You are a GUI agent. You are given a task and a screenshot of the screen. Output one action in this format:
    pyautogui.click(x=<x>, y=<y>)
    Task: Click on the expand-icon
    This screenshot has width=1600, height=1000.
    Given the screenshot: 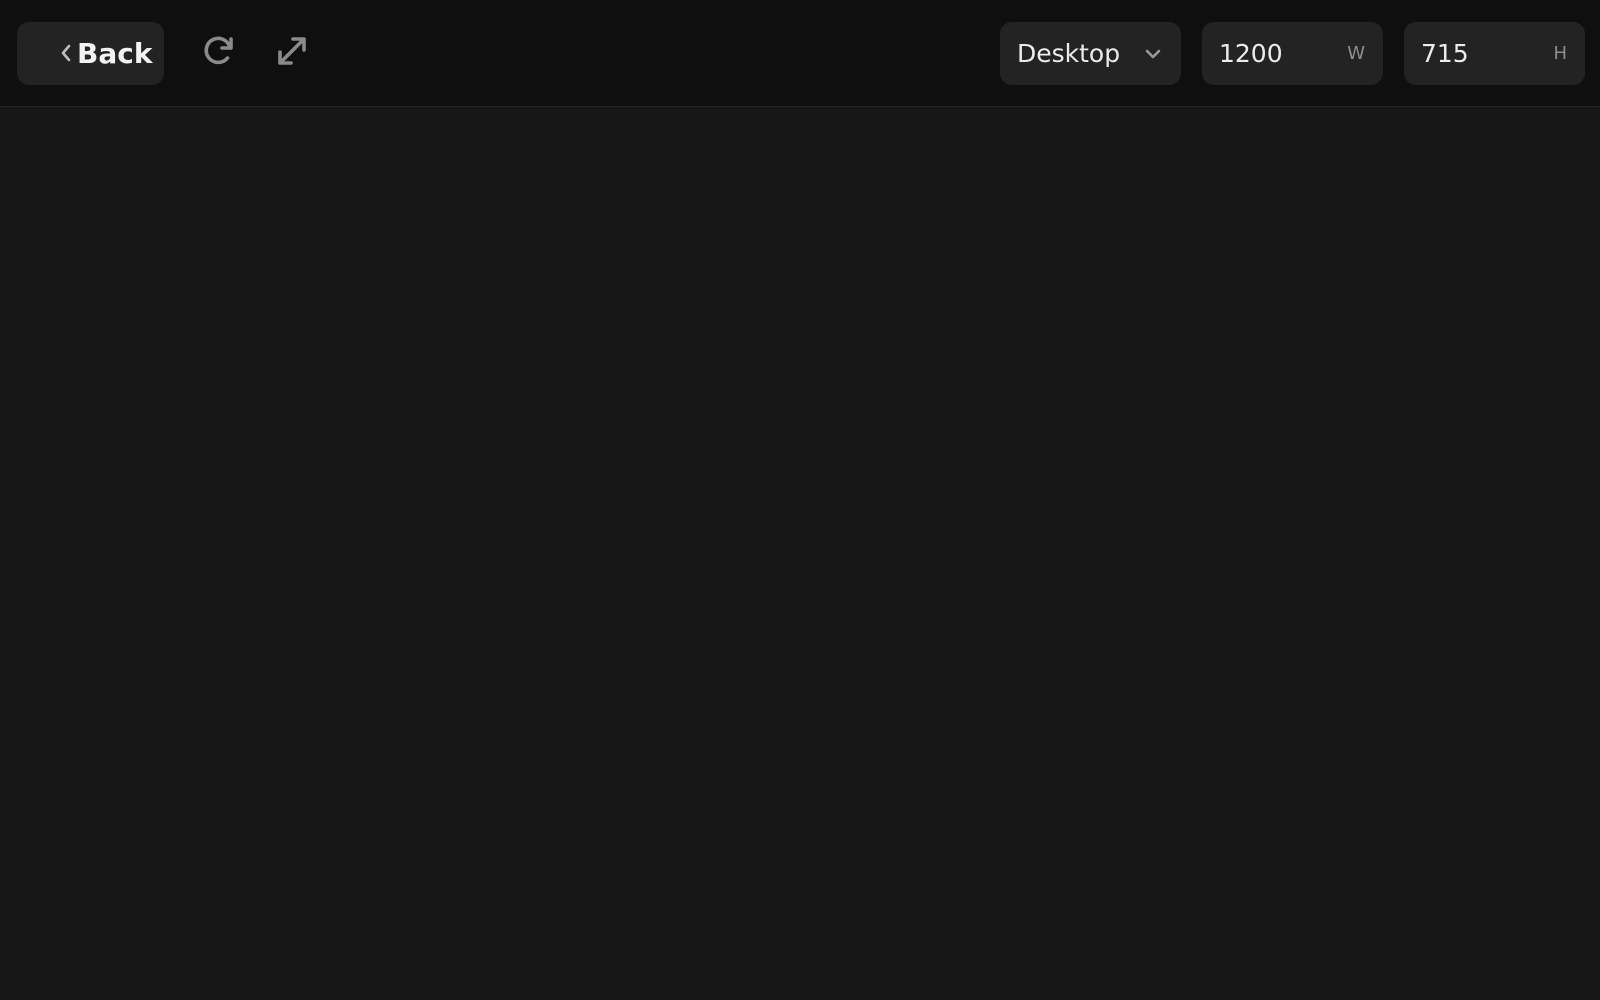 What is the action you would take?
    pyautogui.click(x=292, y=53)
    